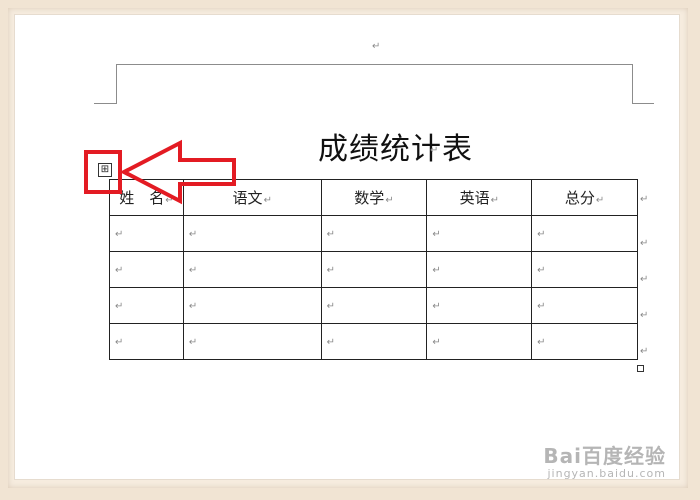 This screenshot has height=500, width=700. I want to click on header-cell-math: 数学↵, so click(374, 197).